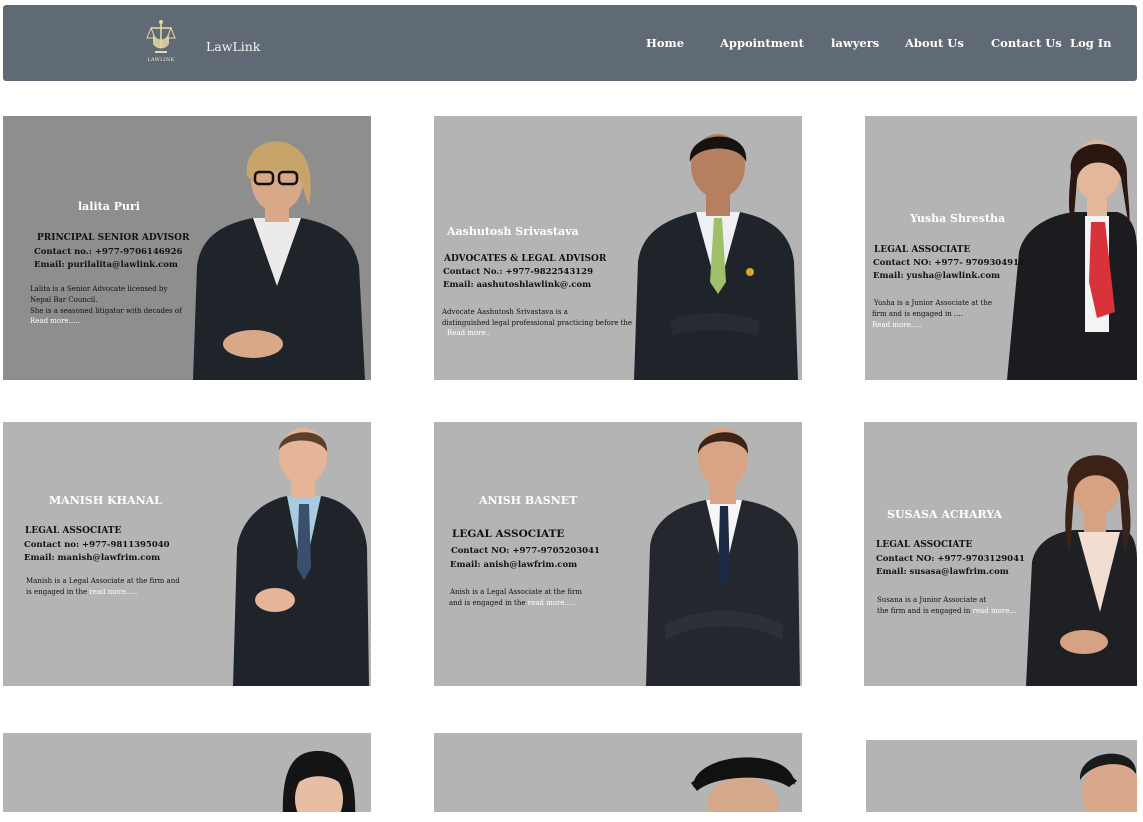 The image size is (1143, 822). What do you see at coordinates (106, 265) in the screenshot?
I see `lawyer-email: Email: purilalita@lawlink.com` at bounding box center [106, 265].